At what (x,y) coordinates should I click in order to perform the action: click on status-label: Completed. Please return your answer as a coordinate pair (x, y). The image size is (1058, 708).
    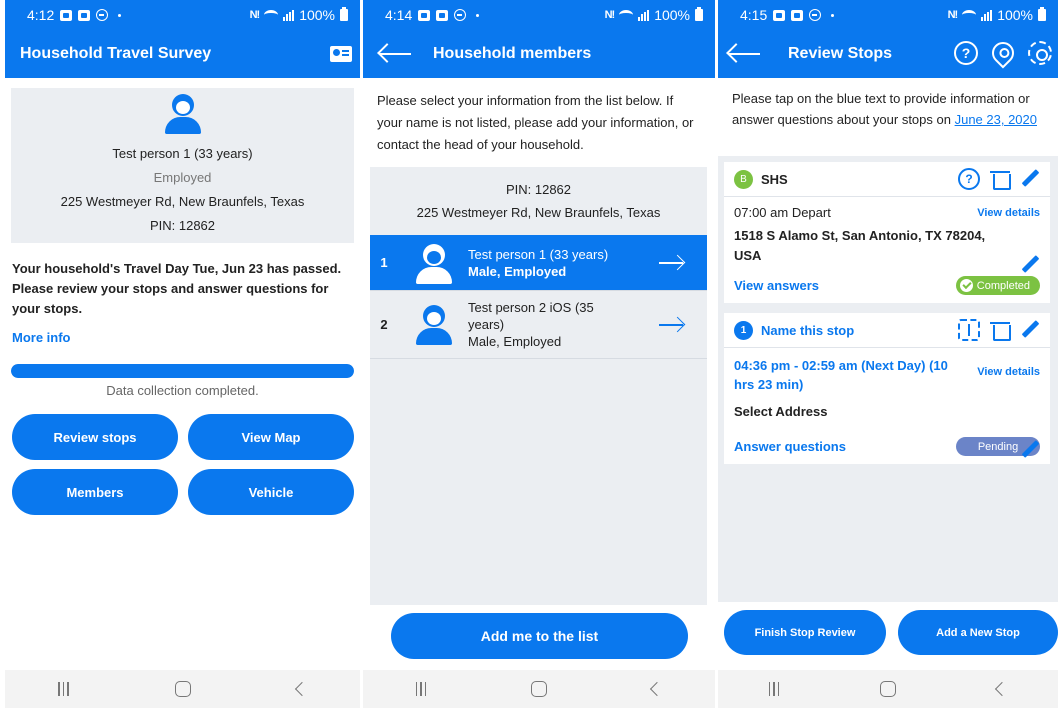
    Looking at the image, I should click on (1003, 285).